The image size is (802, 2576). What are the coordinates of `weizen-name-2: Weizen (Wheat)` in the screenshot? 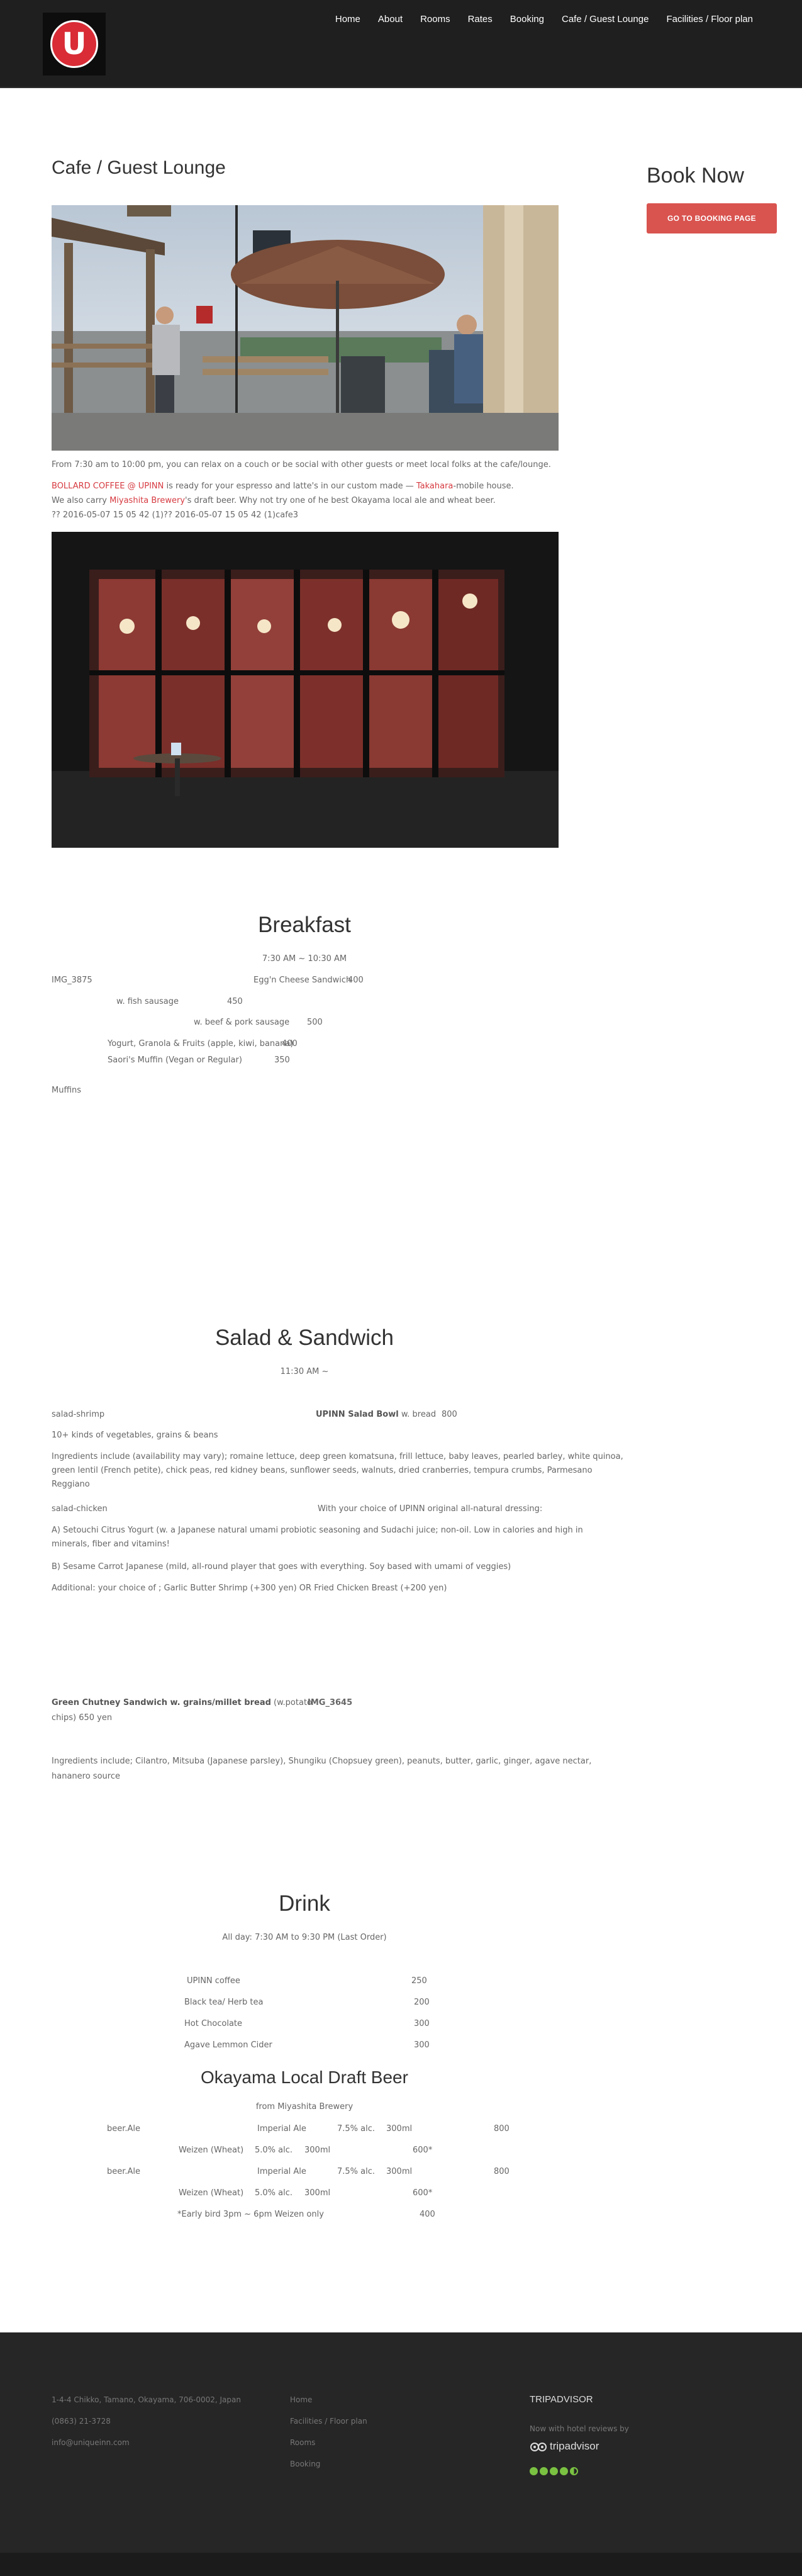 It's located at (211, 2193).